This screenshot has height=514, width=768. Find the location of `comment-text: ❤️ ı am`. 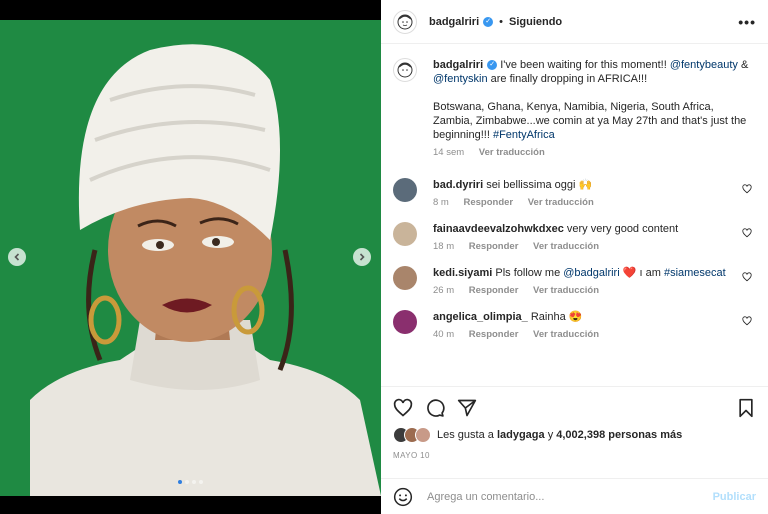

comment-text: ❤️ ı am is located at coordinates (641, 273).